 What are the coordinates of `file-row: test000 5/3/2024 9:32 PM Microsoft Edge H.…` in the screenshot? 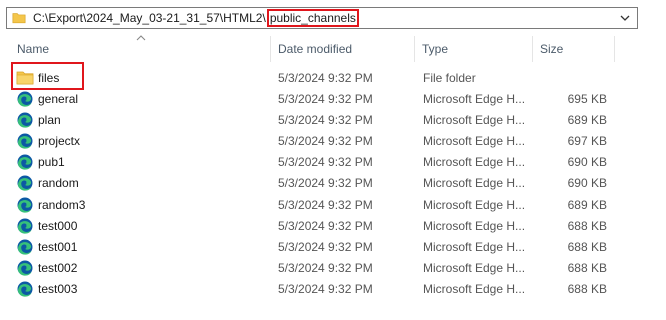 It's located at (333, 225).